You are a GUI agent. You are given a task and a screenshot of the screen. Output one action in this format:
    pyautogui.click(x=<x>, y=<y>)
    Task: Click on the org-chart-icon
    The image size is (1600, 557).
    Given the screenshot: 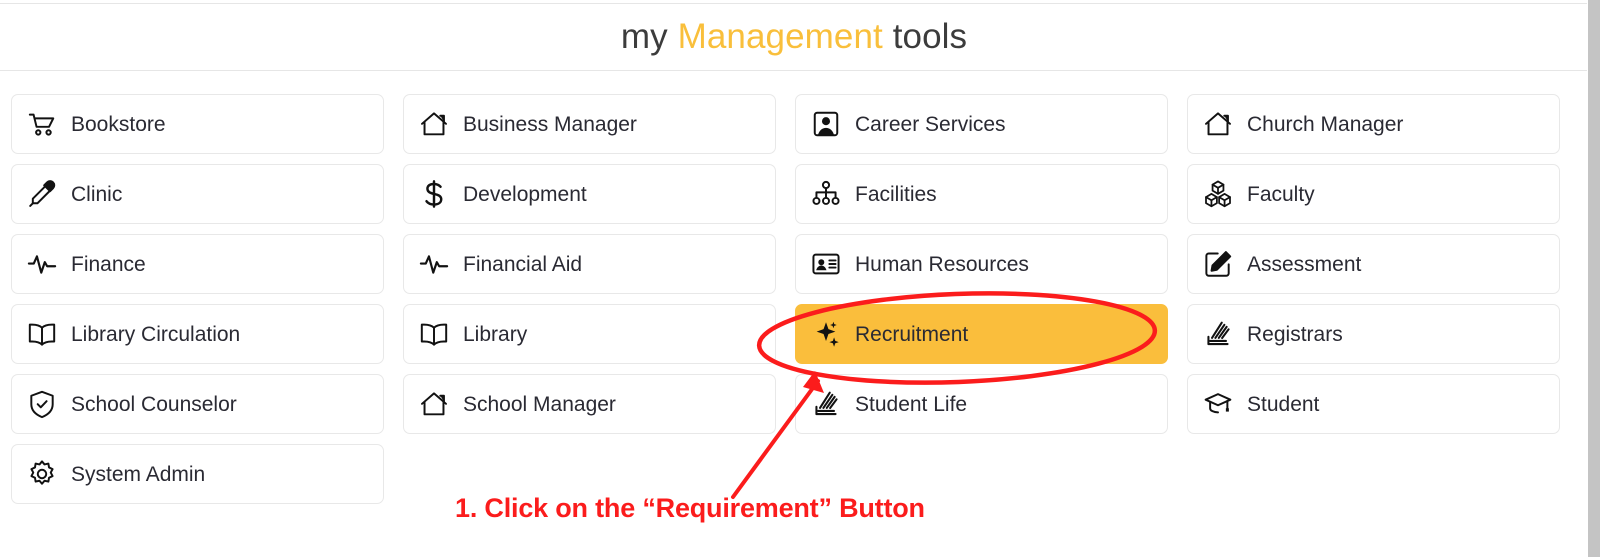 What is the action you would take?
    pyautogui.click(x=826, y=194)
    